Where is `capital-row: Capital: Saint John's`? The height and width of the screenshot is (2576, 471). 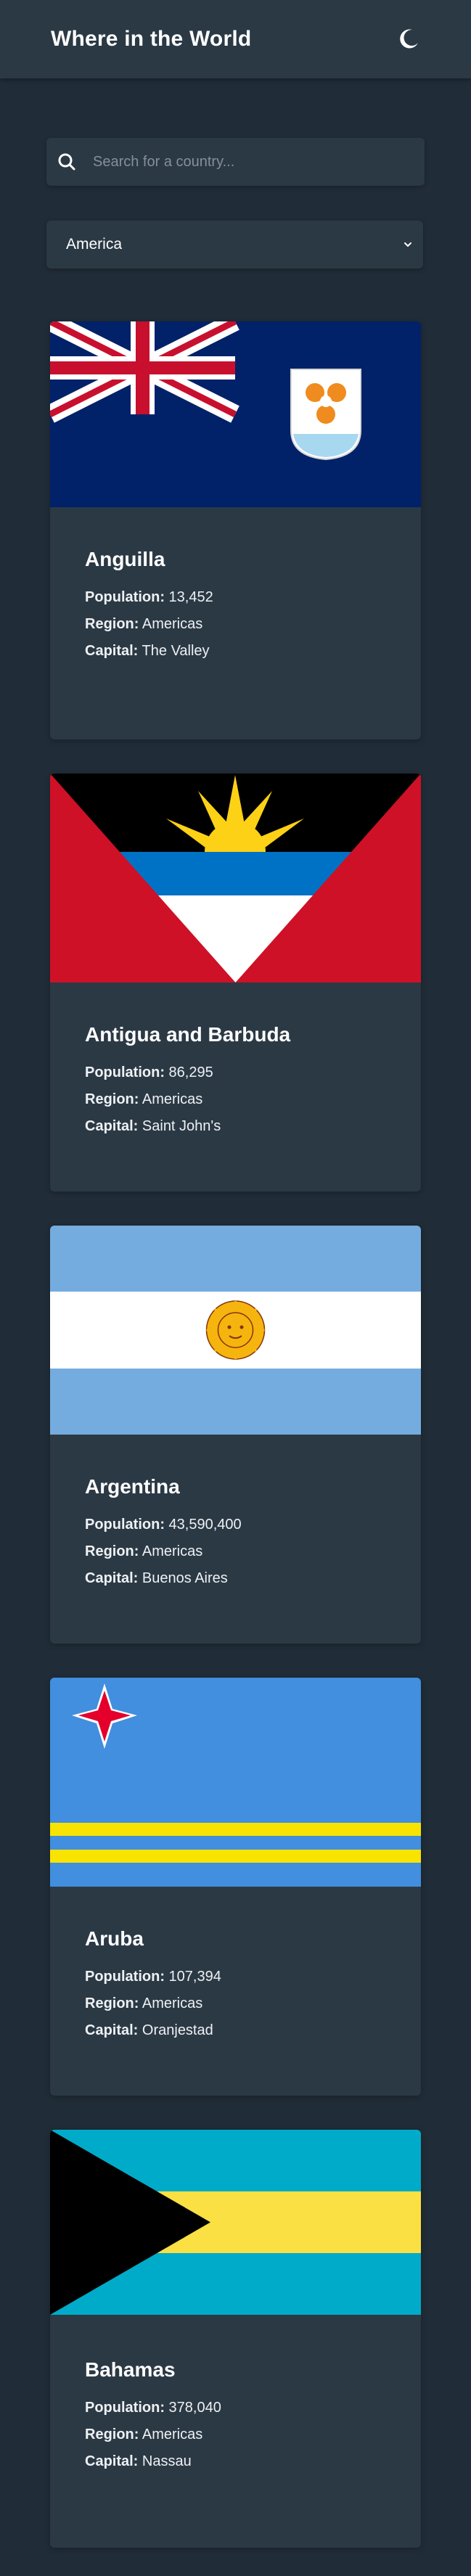 capital-row: Capital: Saint John's is located at coordinates (235, 1126).